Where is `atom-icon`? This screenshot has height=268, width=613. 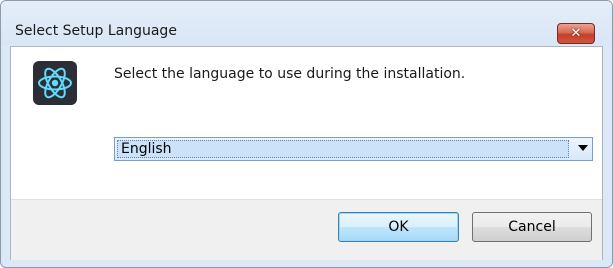
atom-icon is located at coordinates (55, 83).